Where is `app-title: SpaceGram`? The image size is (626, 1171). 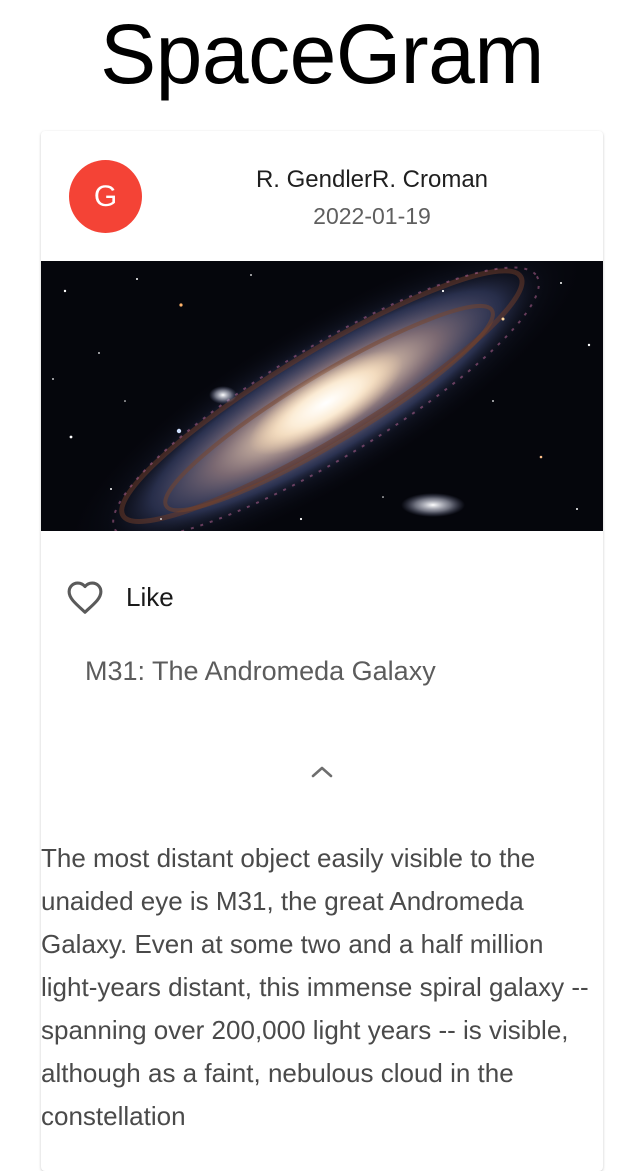
app-title: SpaceGram is located at coordinates (322, 54).